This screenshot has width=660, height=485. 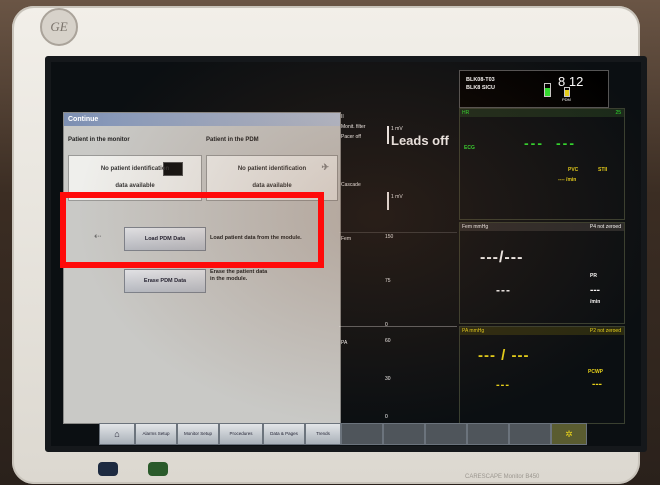 I want to click on fem-baseline, so click(x=398, y=326).